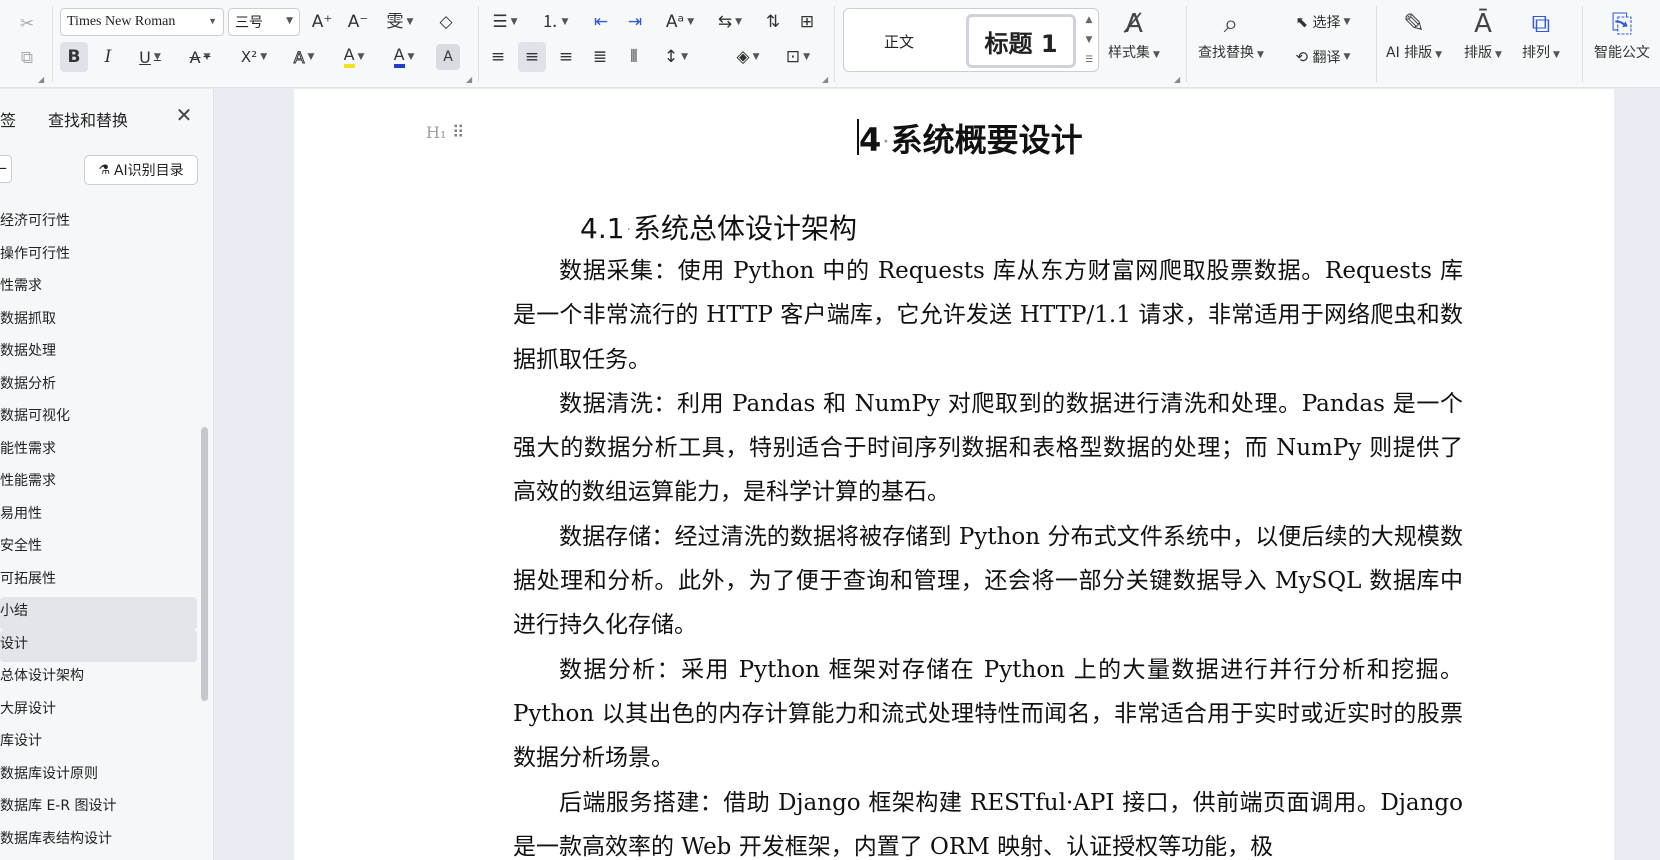  What do you see at coordinates (141, 170) in the screenshot?
I see `ai-toc-button: ⚗ AI识别目录` at bounding box center [141, 170].